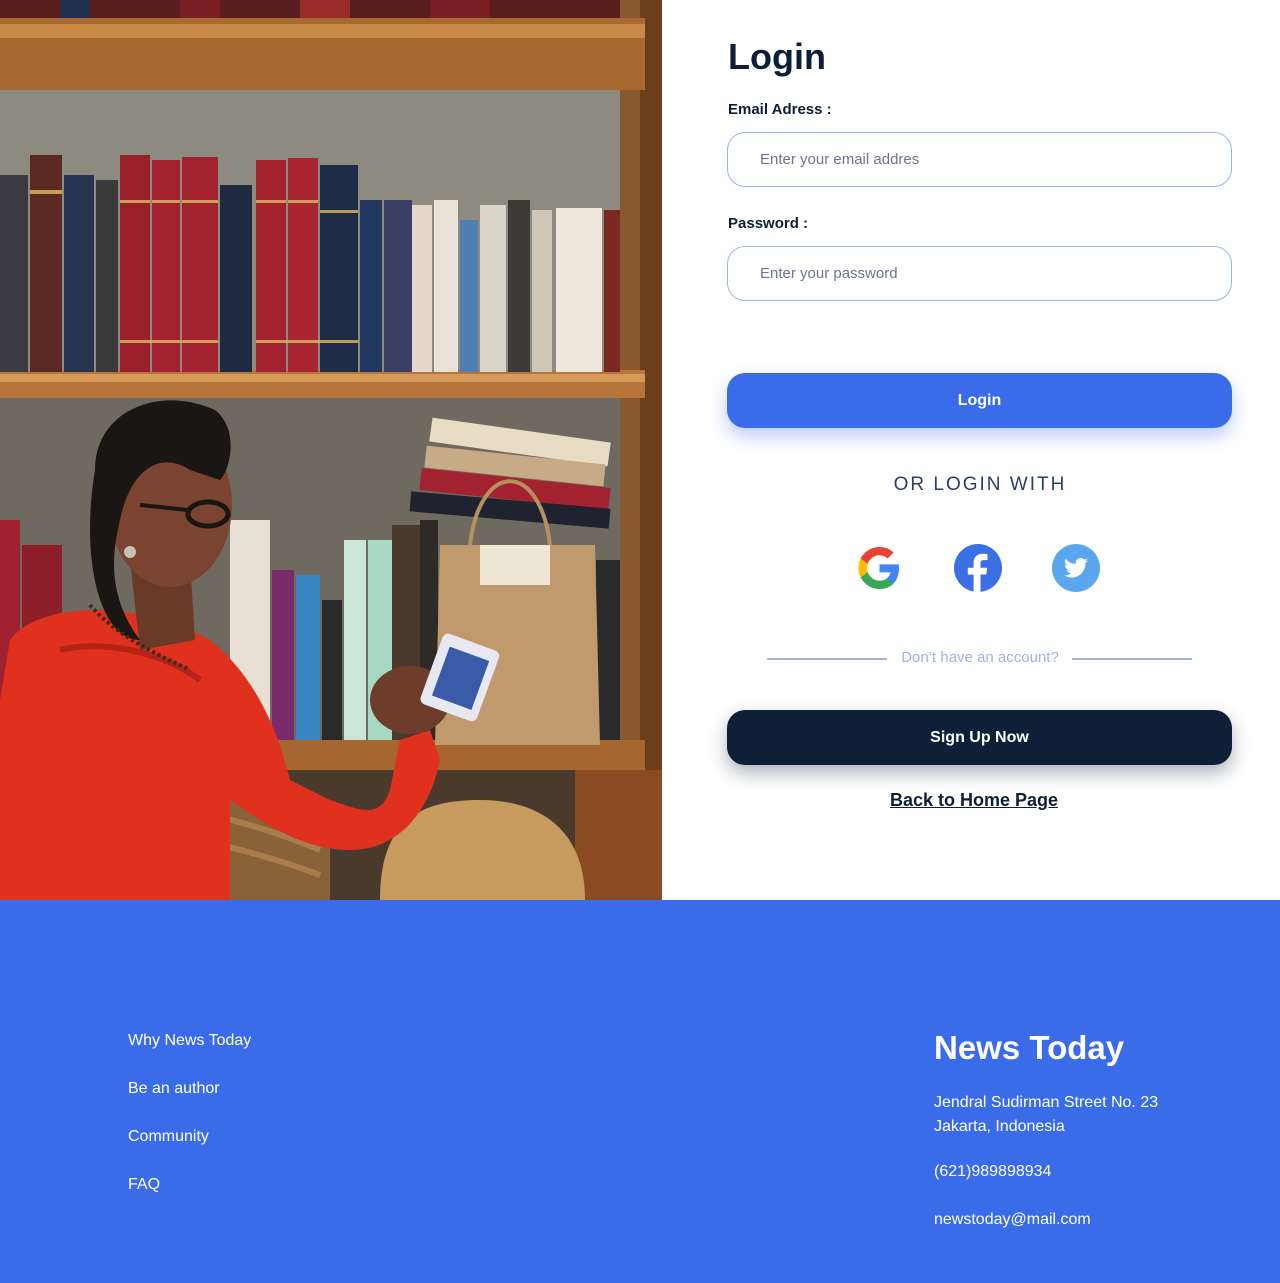  I want to click on email-field, so click(979, 159).